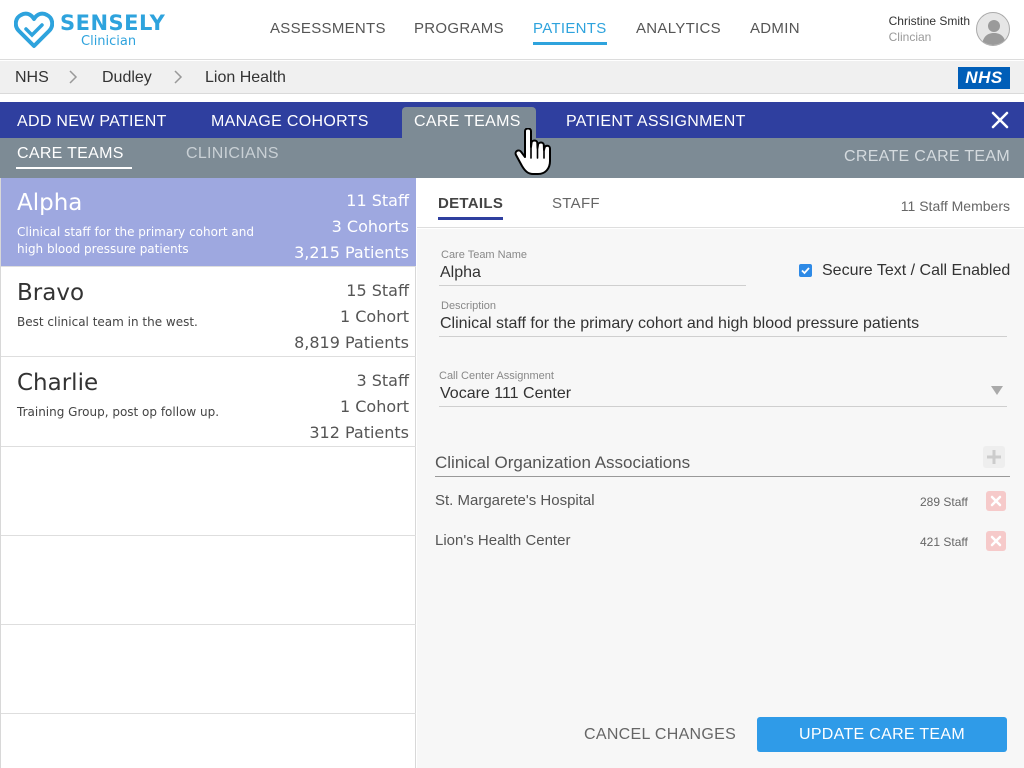  What do you see at coordinates (723, 336) in the screenshot?
I see `description-field-underline` at bounding box center [723, 336].